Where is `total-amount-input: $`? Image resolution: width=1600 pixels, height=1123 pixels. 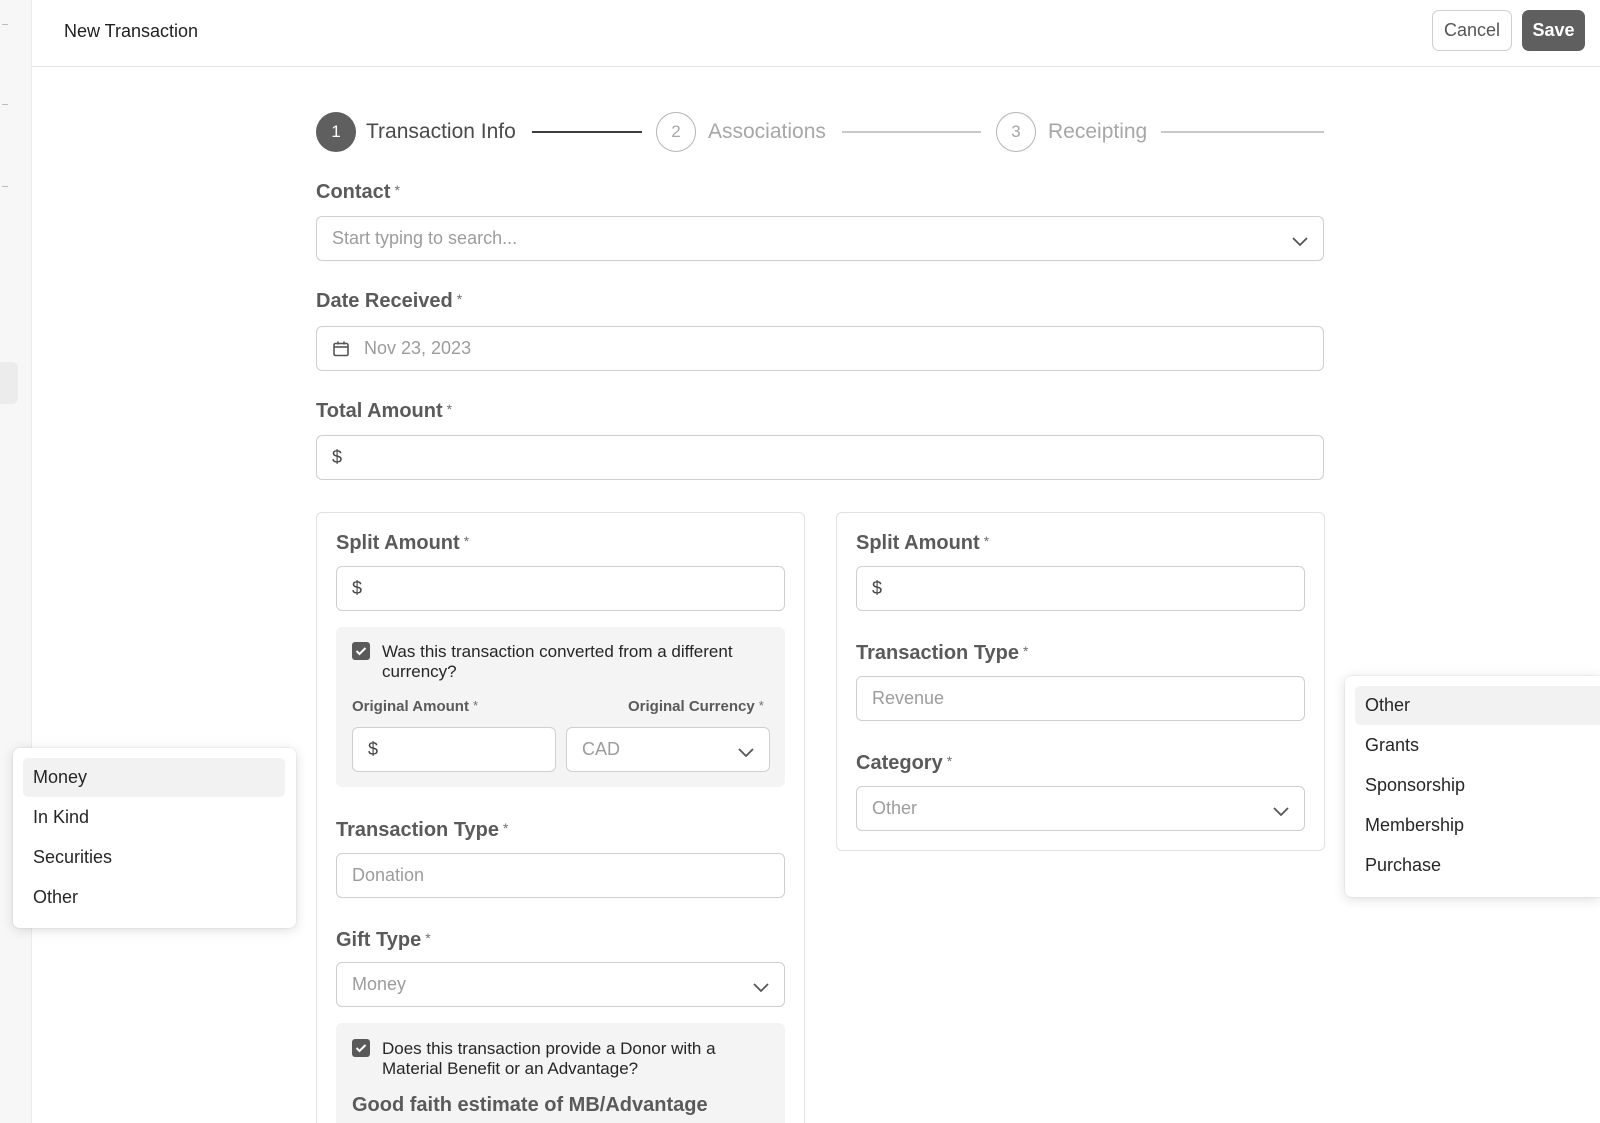
total-amount-input: $ is located at coordinates (820, 457).